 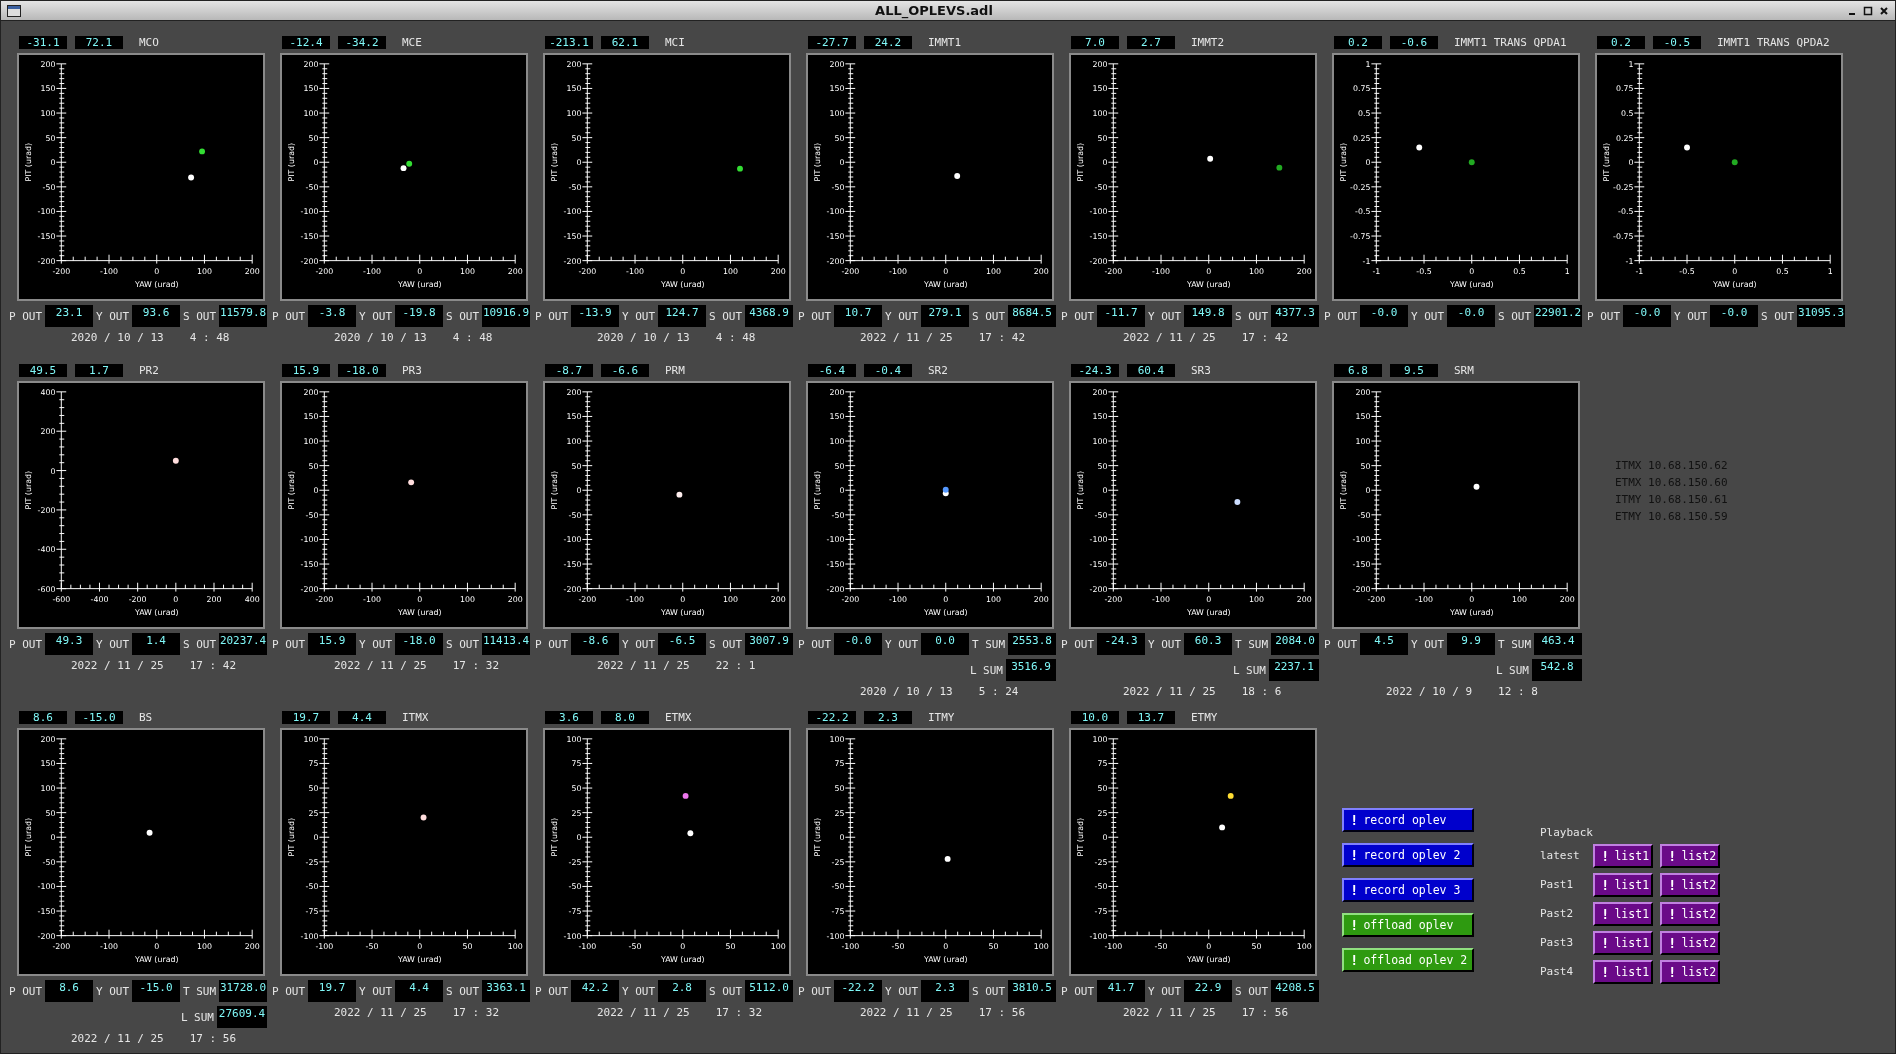 I want to click on action-button: ! record oplev 2, so click(x=1408, y=855).